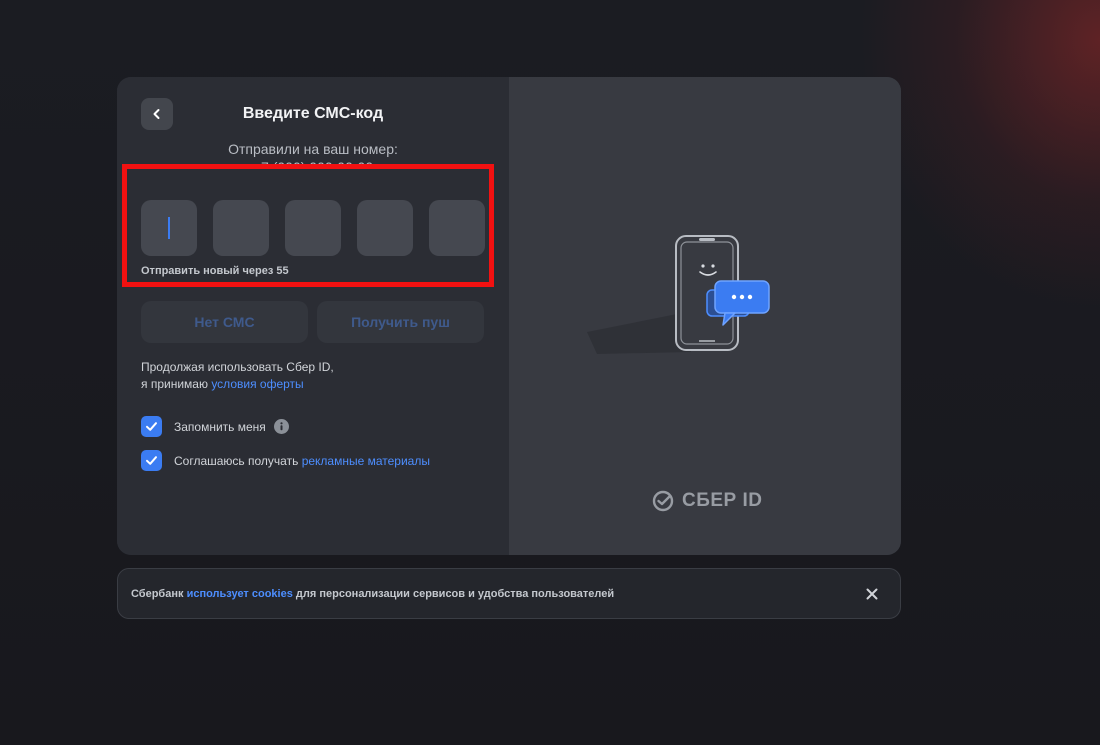 The image size is (1100, 745). Describe the element at coordinates (678, 294) in the screenshot. I see `phone-message-illustration` at that location.